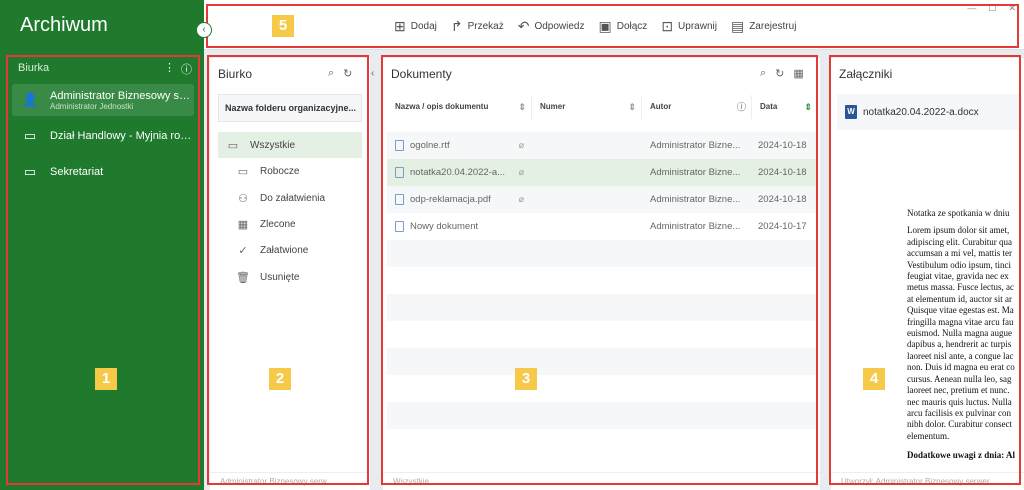 This screenshot has height=490, width=1024. What do you see at coordinates (30, 99) in the screenshot?
I see `user-icon: 👤` at bounding box center [30, 99].